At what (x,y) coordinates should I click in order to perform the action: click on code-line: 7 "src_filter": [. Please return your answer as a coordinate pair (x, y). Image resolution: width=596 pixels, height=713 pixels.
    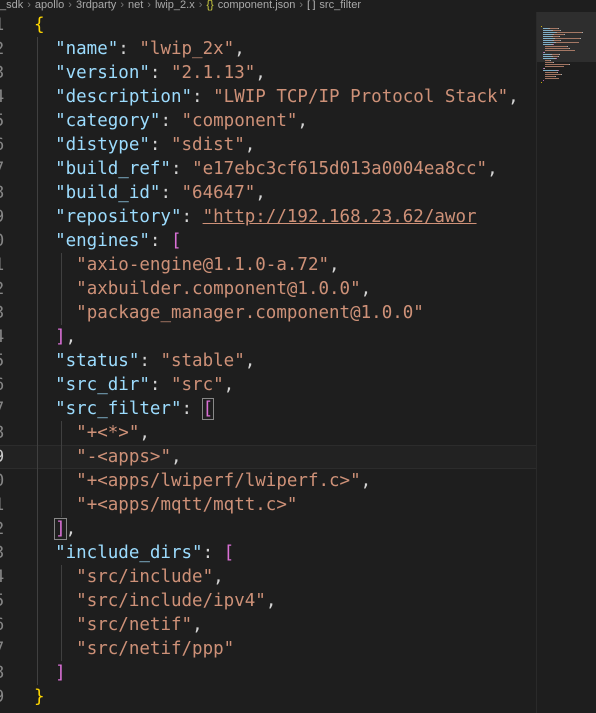
    Looking at the image, I should click on (268, 409).